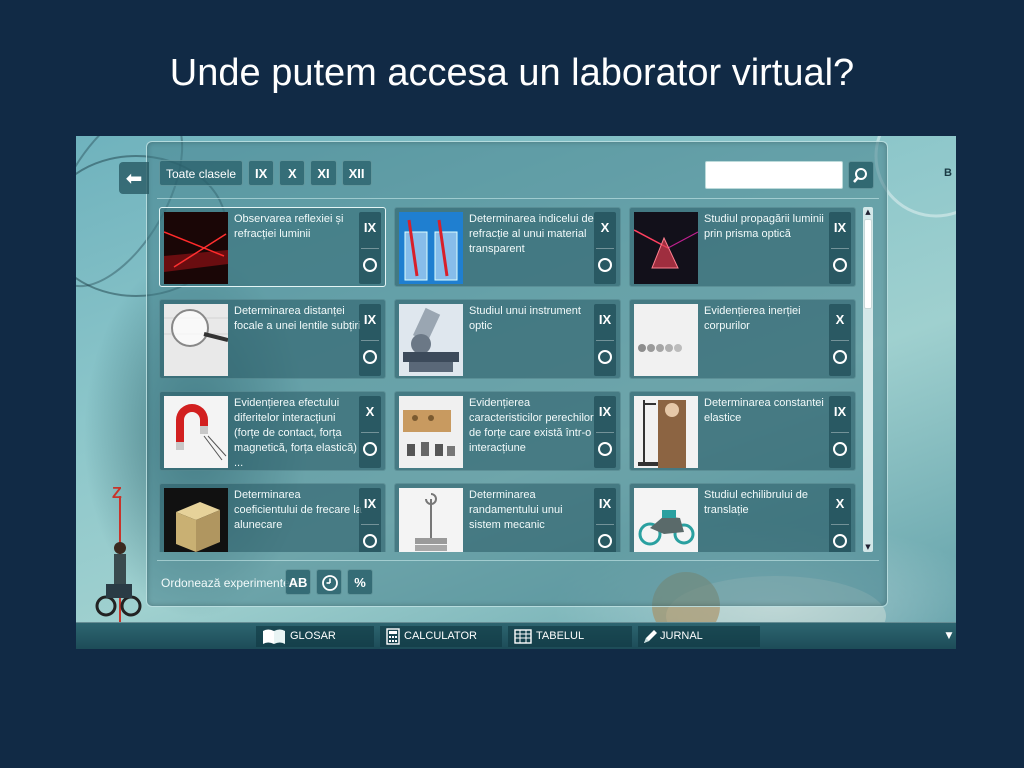  I want to click on scroll-up-icon: ▲, so click(868, 212).